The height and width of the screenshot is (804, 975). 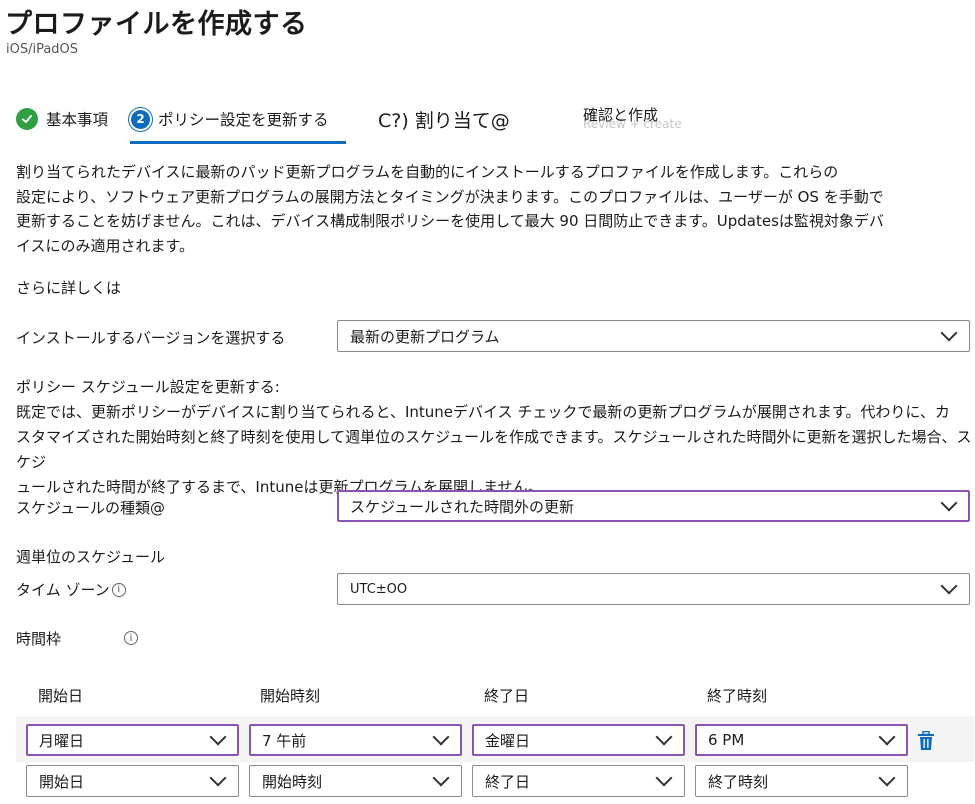 I want to click on timezone-value: UTC±OO, so click(x=379, y=589).